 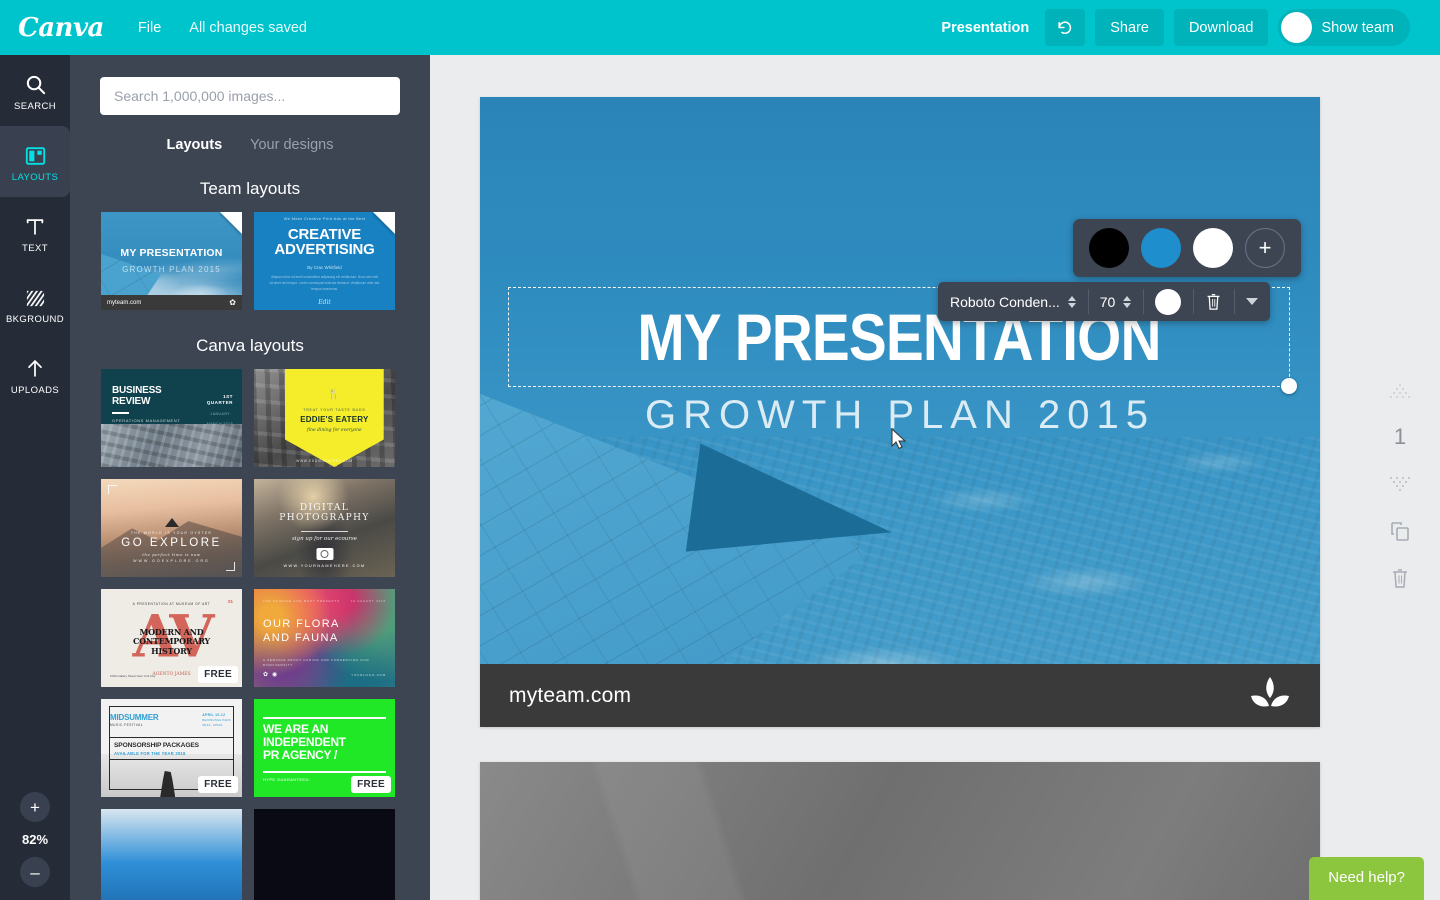 I want to click on quarter-line2: QUARTER, so click(x=219, y=403).